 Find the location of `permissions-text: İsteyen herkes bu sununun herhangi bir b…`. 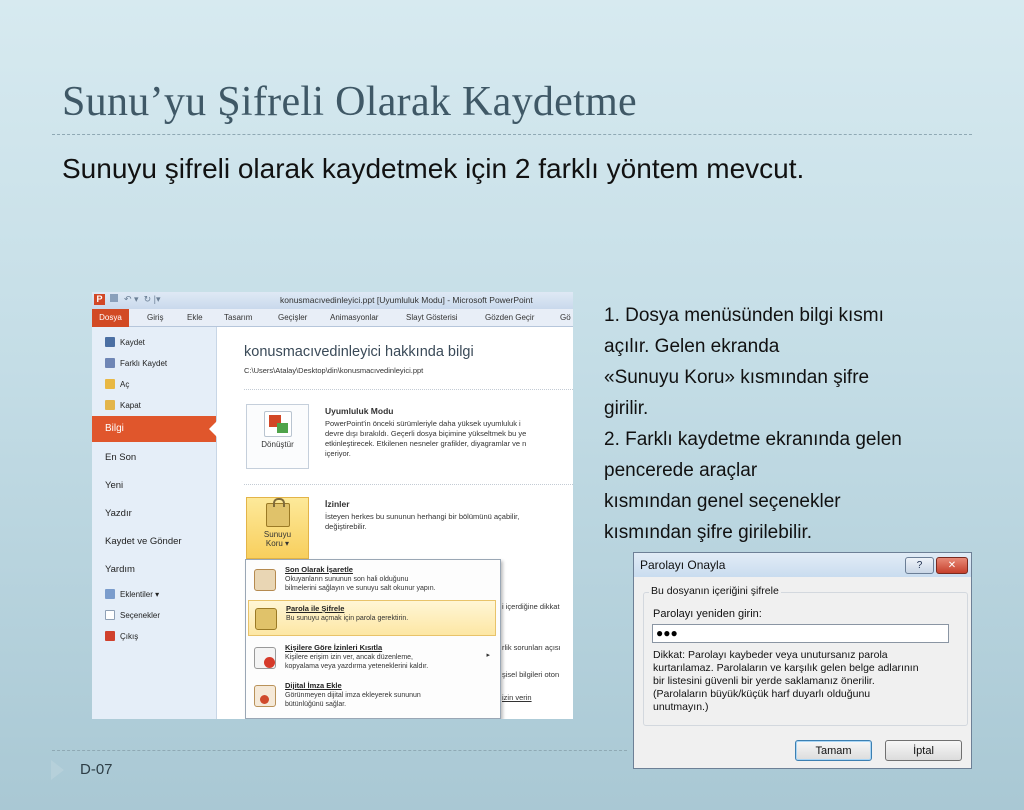

permissions-text: İsteyen herkes bu sununun herhangi bir b… is located at coordinates (422, 521).